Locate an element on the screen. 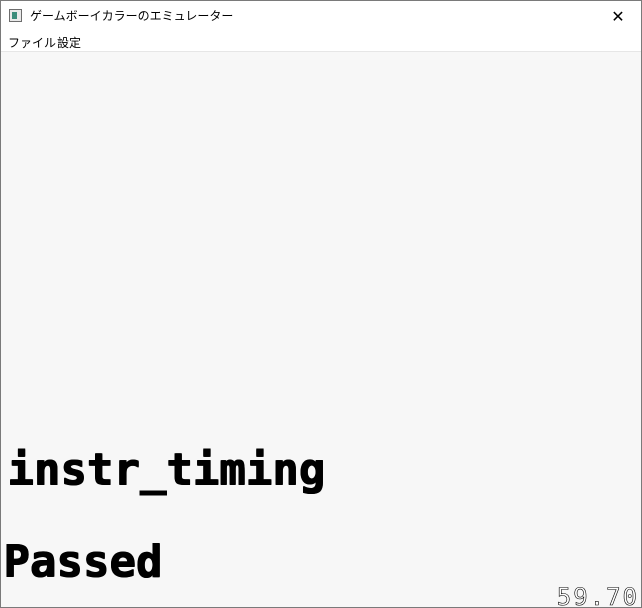  window-title: ゲームボーイカラーのエミュレーター is located at coordinates (132, 16).